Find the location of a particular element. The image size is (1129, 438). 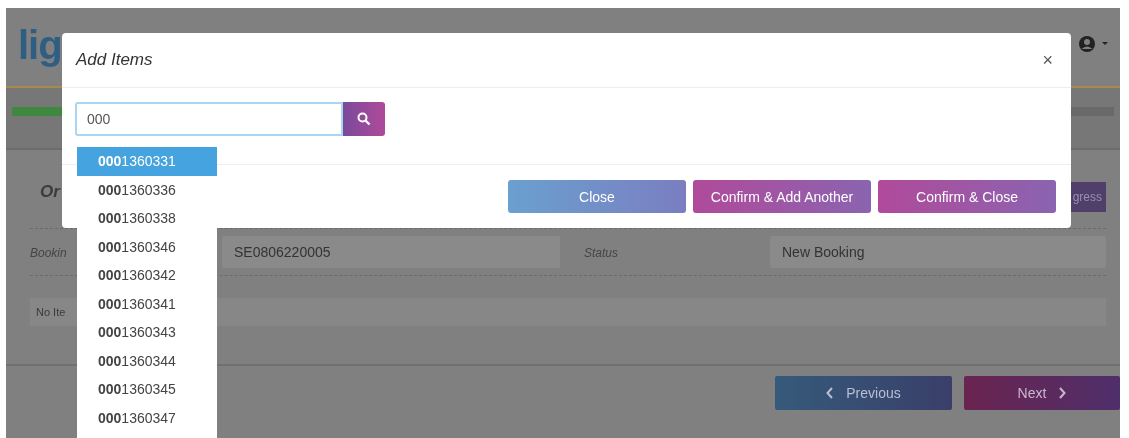

booking-field: SE0806220005 is located at coordinates (391, 252).